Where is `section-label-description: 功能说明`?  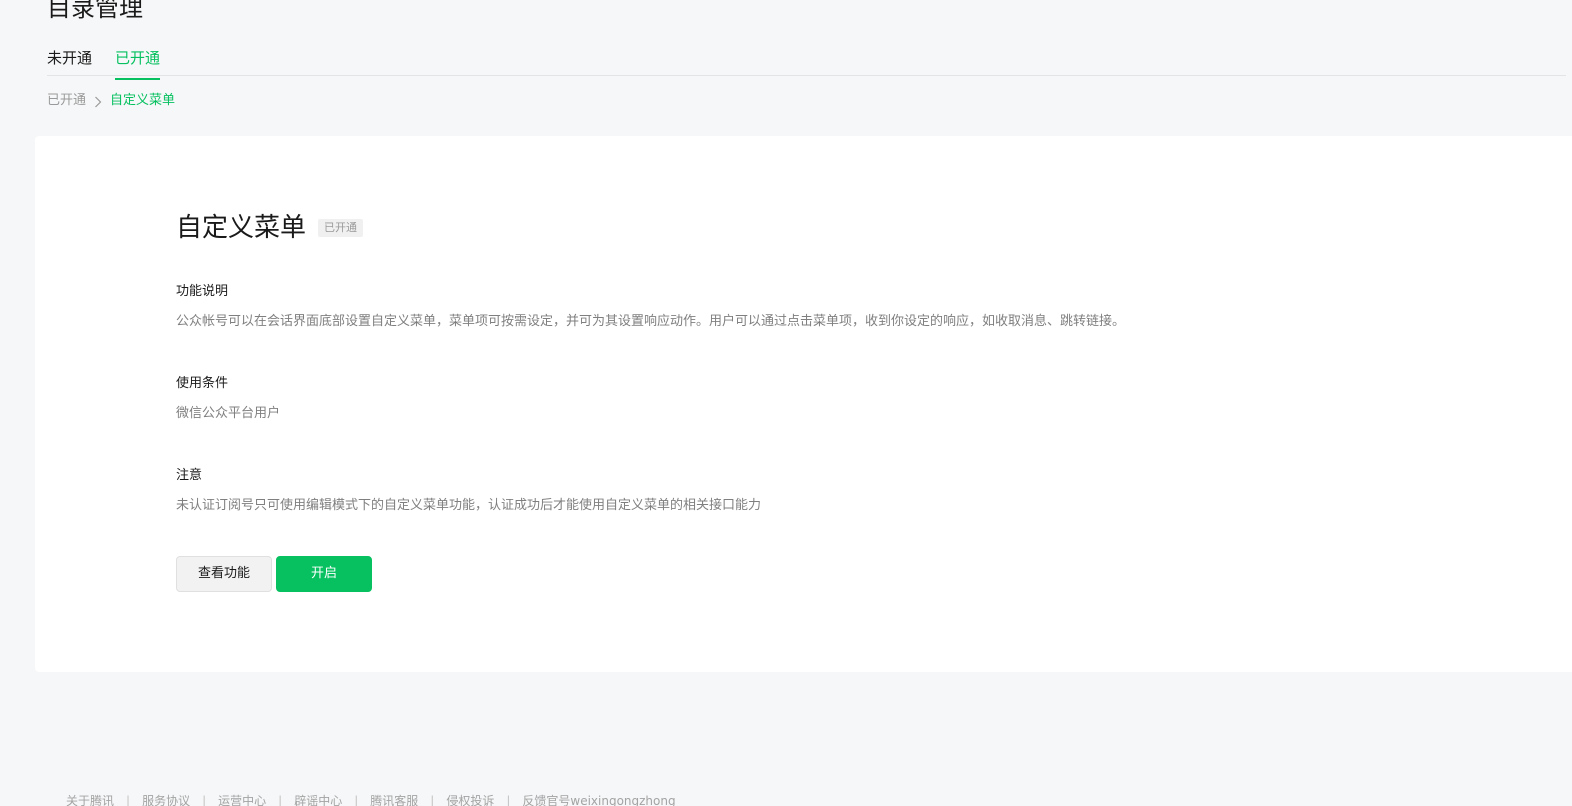
section-label-description: 功能说明 is located at coordinates (202, 291).